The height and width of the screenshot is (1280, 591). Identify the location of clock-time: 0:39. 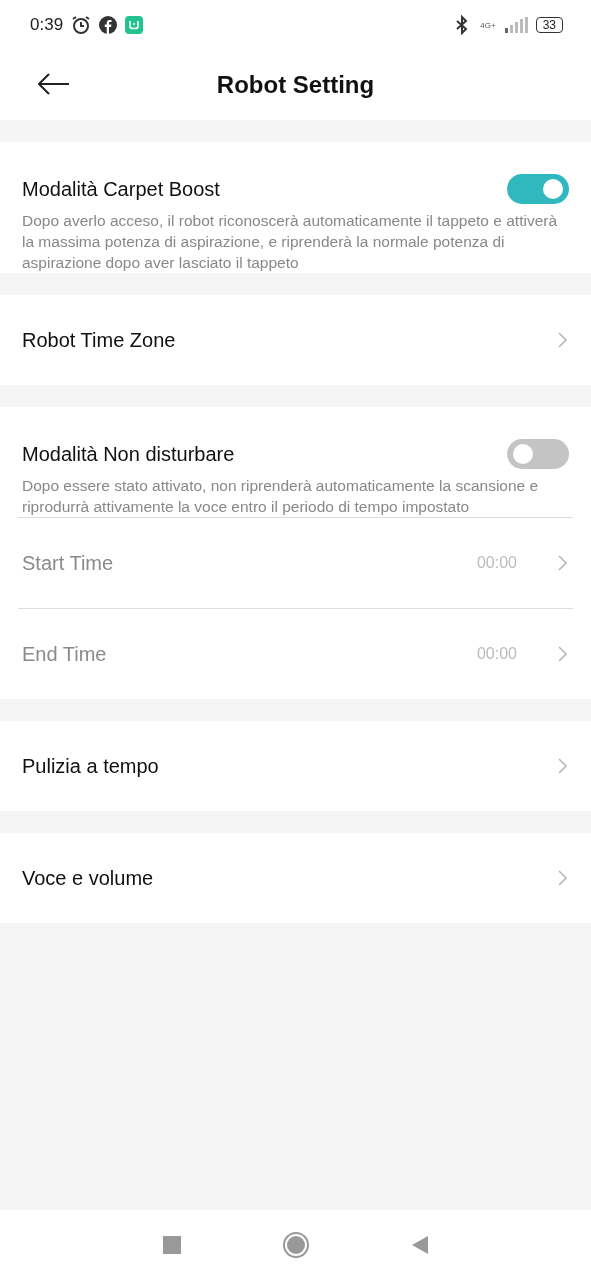
(47, 25).